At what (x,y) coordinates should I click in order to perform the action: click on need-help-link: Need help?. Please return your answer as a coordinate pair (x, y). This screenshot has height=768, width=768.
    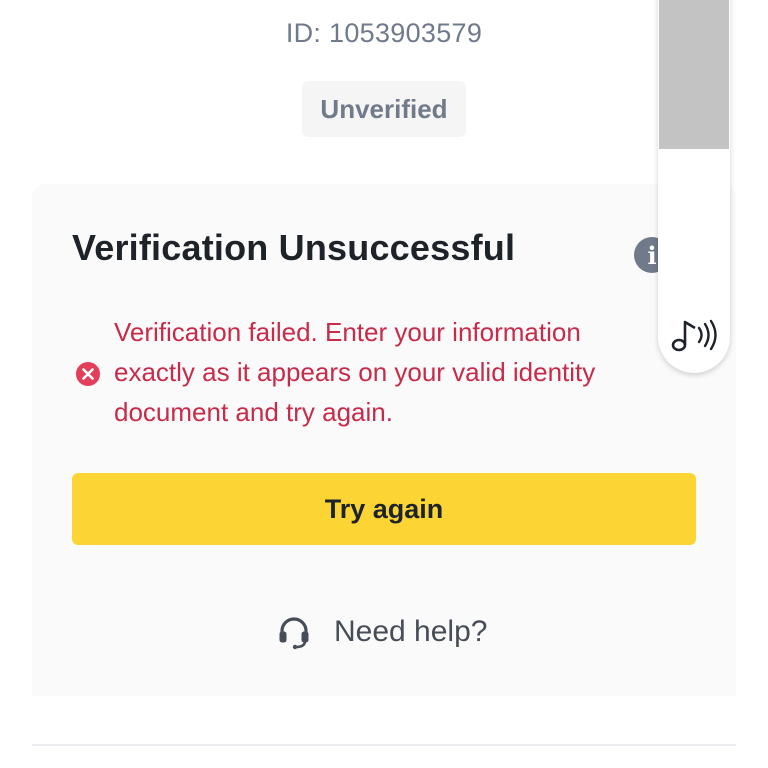
    Looking at the image, I should click on (381, 632).